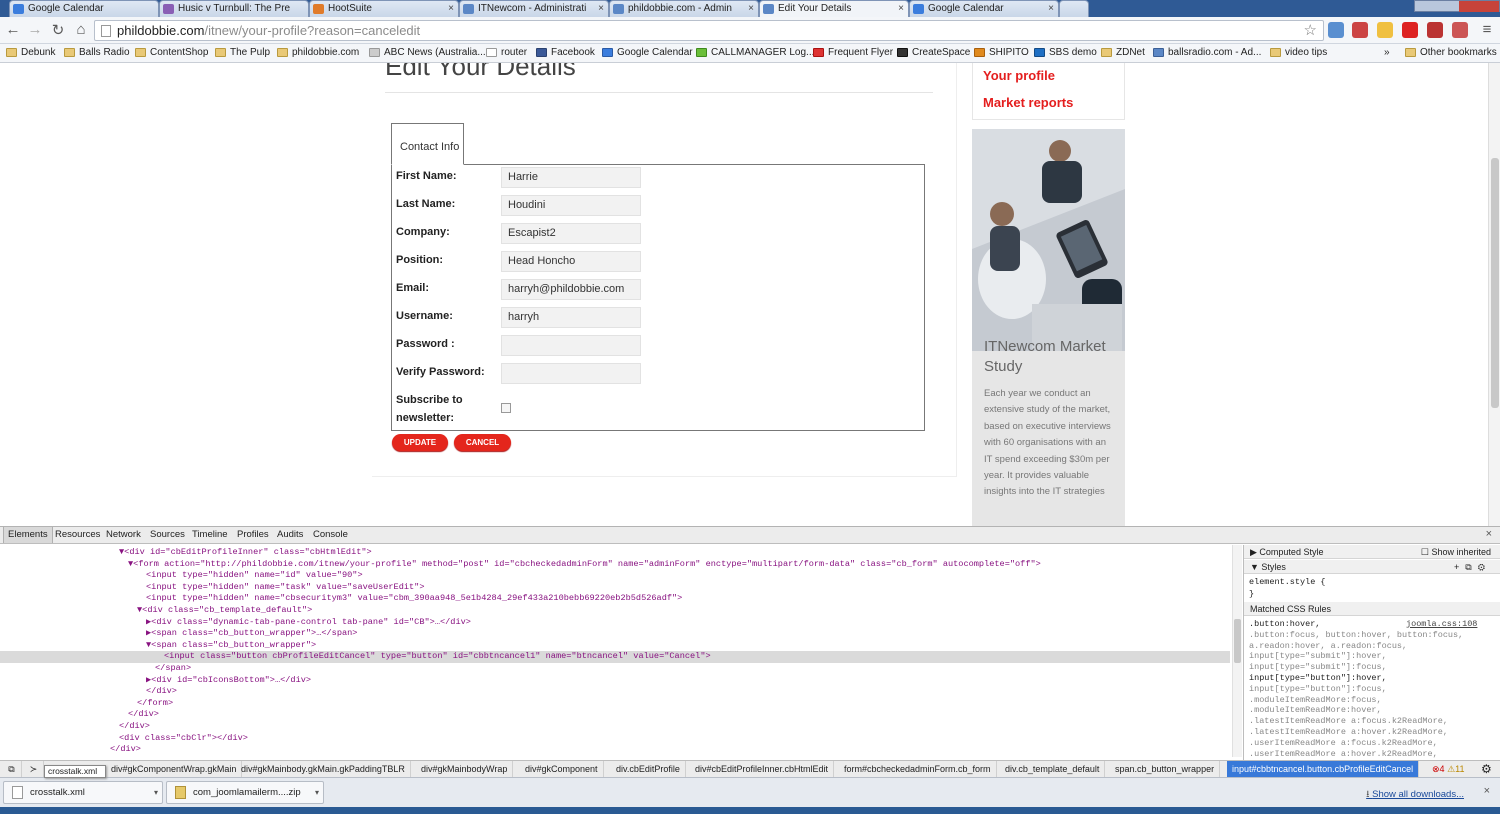  What do you see at coordinates (83, 792) in the screenshot?
I see `download-item: crosstalk.xml ▾` at bounding box center [83, 792].